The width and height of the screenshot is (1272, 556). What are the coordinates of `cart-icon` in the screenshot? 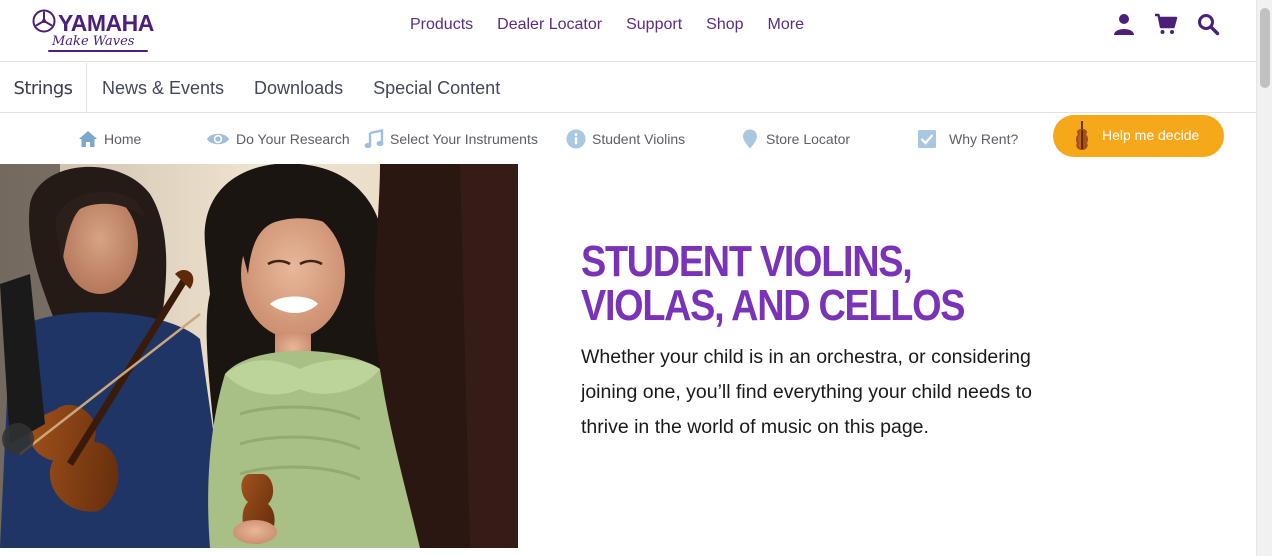 It's located at (1166, 24).